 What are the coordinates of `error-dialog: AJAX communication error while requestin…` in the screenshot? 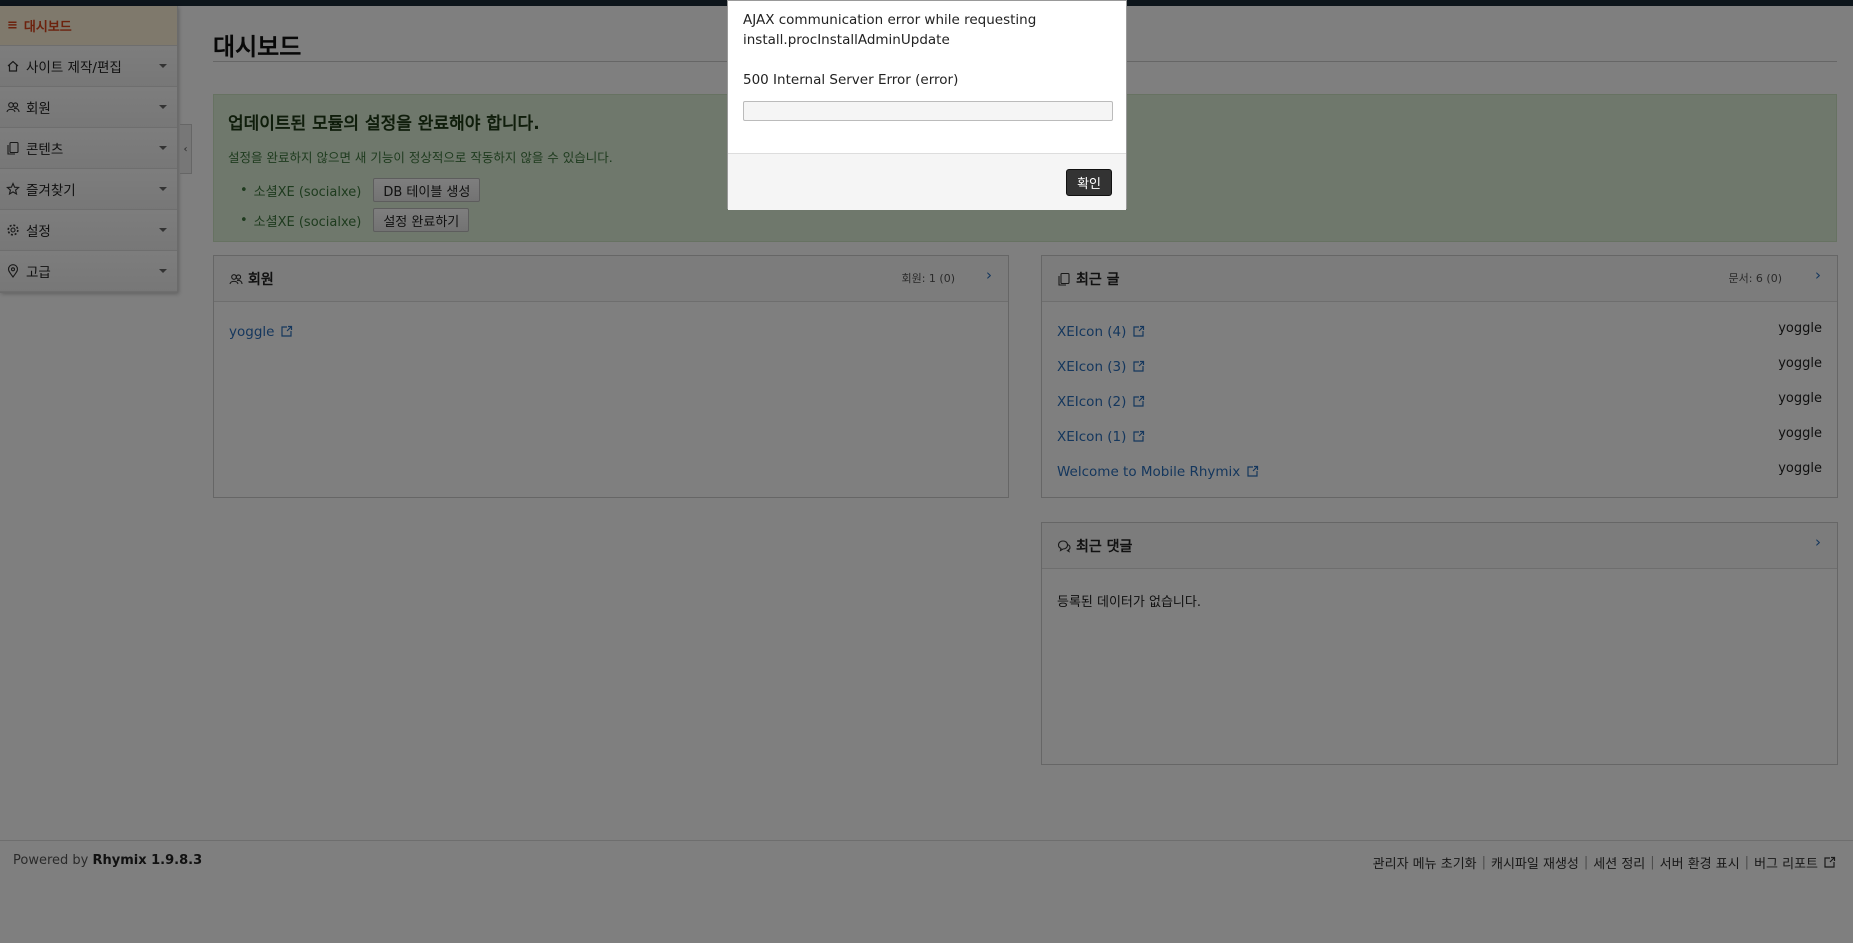 It's located at (927, 105).